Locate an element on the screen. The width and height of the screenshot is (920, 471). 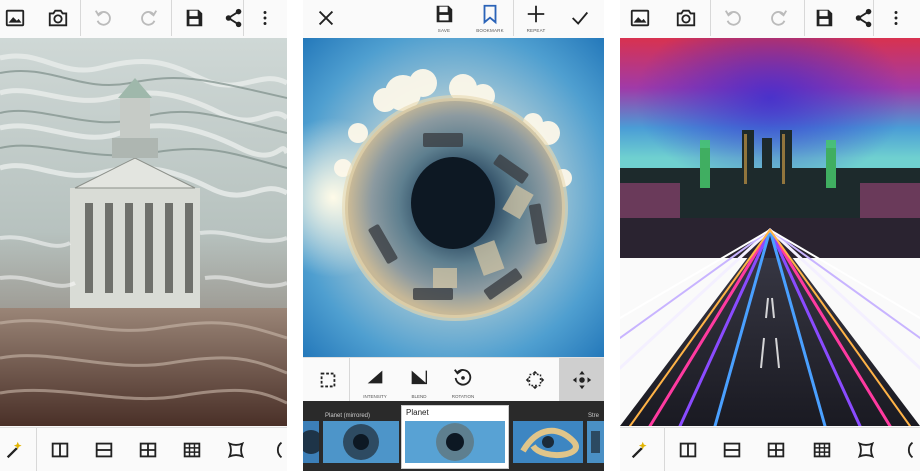
thumb-label: Planet (mirrored) is located at coordinates (348, 416).